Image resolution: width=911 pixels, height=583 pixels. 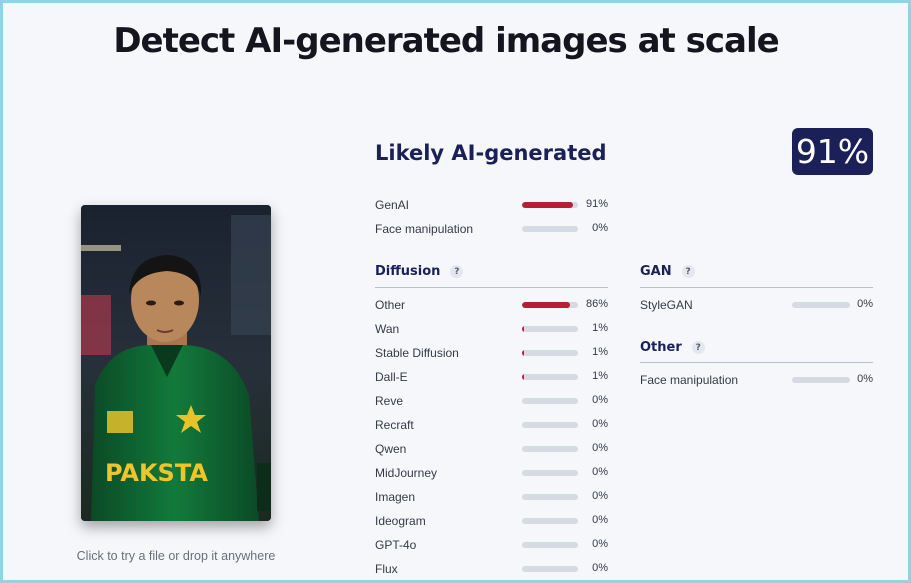 I want to click on gan-section-title: GAN ?, so click(x=667, y=271).